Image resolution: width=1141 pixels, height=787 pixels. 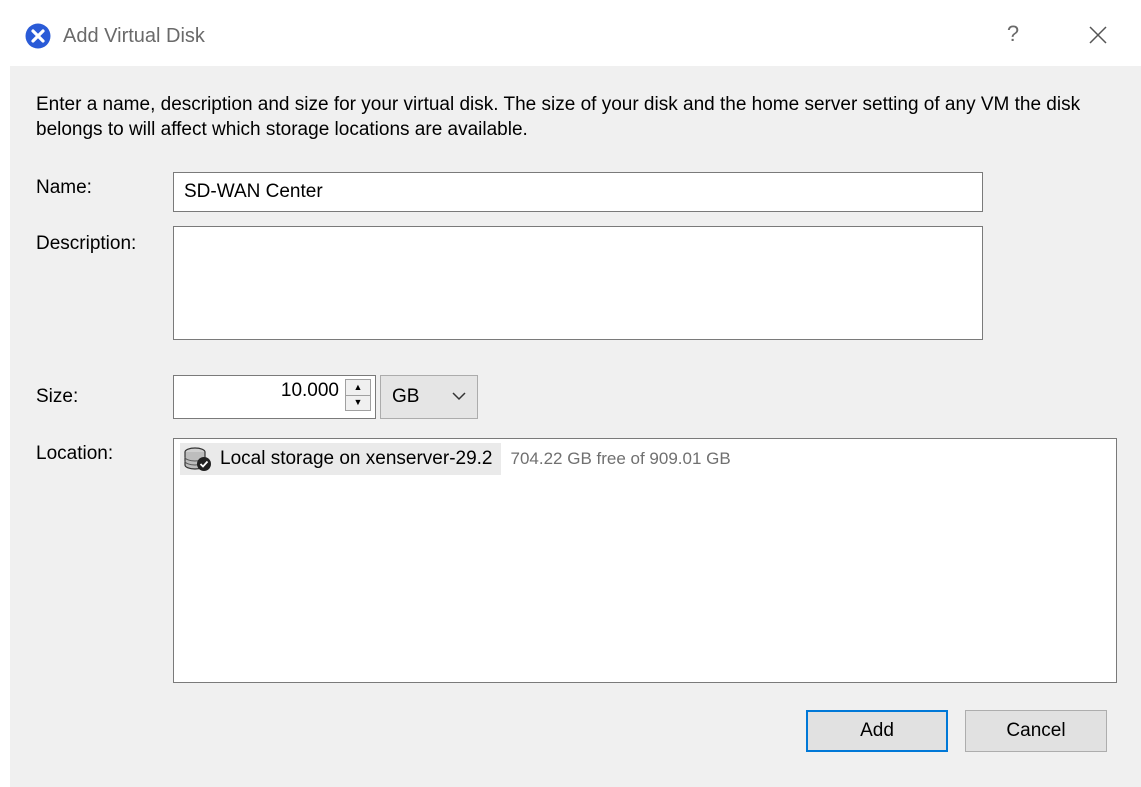 I want to click on spin-up-icon: ▲, so click(x=358, y=388).